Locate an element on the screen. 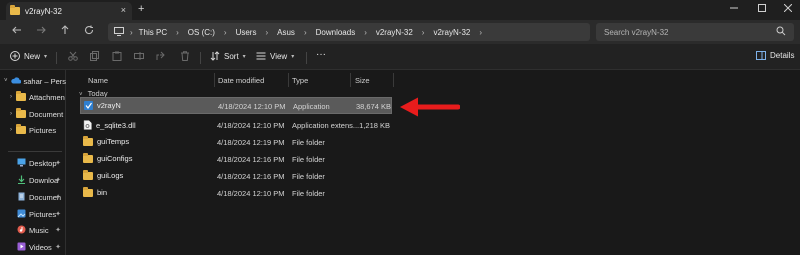 Image resolution: width=800 pixels, height=255 pixels. breadcrumb-downloads: Downloads is located at coordinates (336, 32).